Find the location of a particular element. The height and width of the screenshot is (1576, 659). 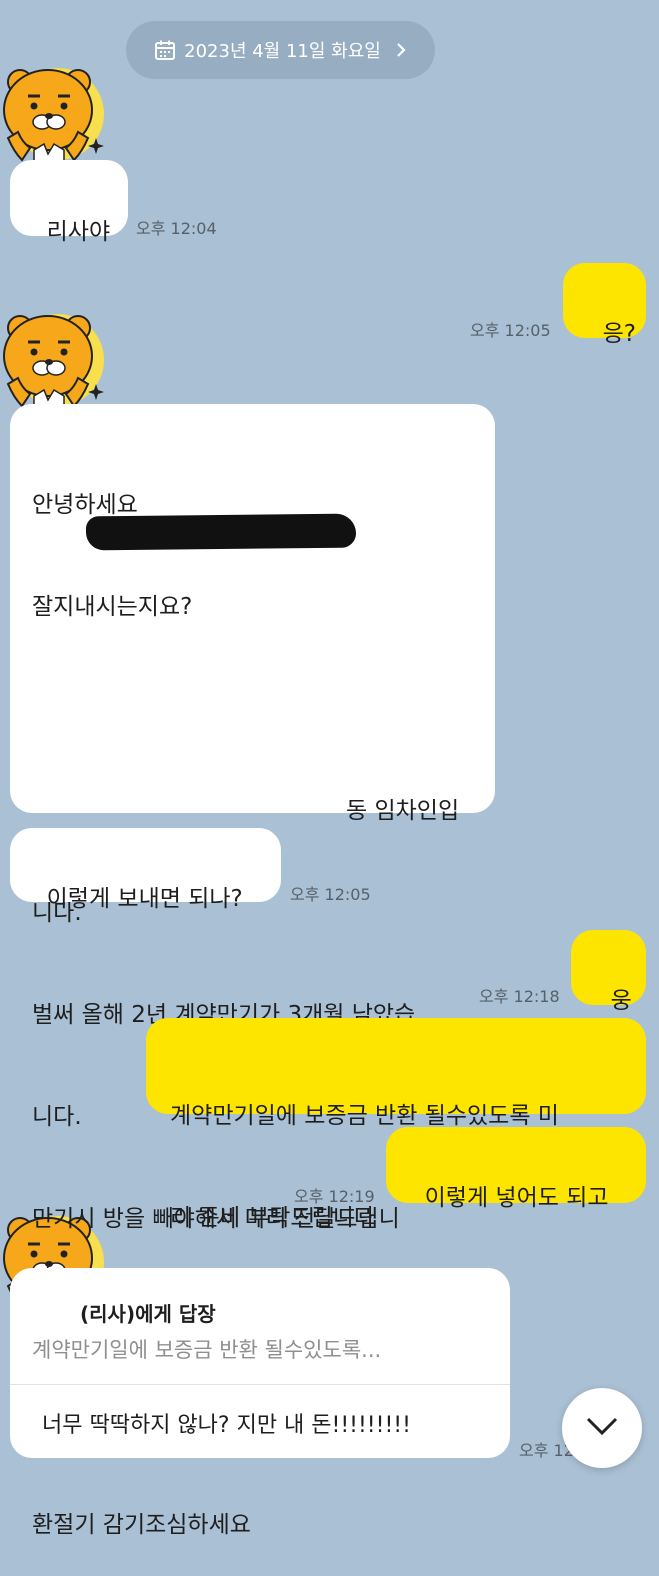

message-line: 환절기 감기조심하세요 is located at coordinates (141, 1525).